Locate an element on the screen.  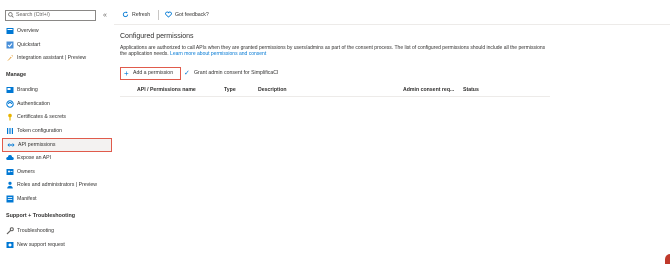
column-header-type: Type is located at coordinates (230, 90).